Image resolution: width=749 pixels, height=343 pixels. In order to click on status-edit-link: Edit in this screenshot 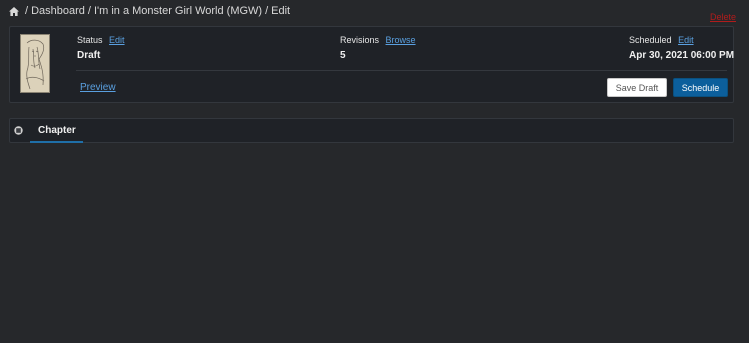, I will do `click(117, 40)`.